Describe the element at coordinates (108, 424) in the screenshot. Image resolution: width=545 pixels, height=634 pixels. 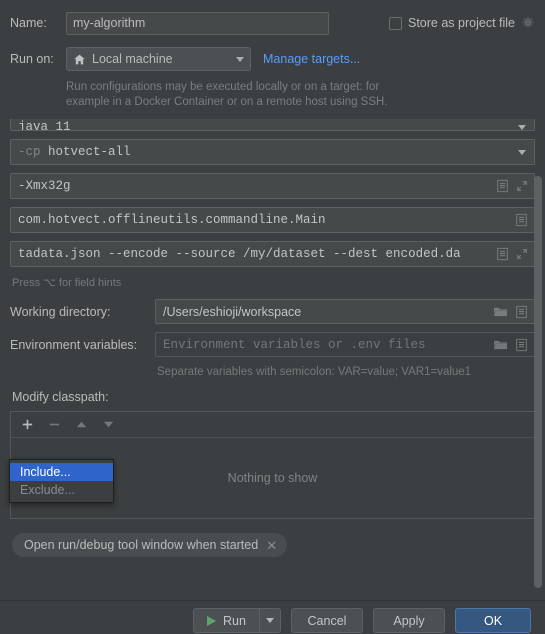
I see `move-down-icon` at that location.